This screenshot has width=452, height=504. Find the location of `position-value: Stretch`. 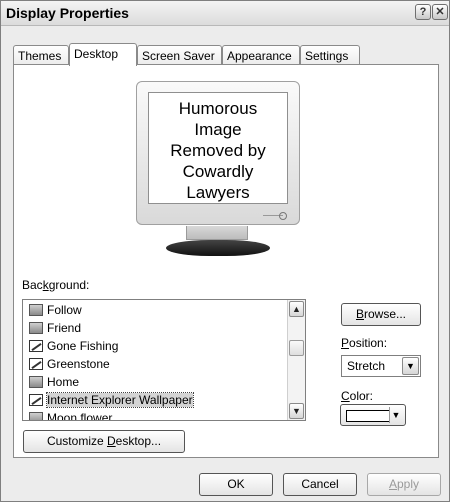

position-value: Stretch is located at coordinates (366, 366).